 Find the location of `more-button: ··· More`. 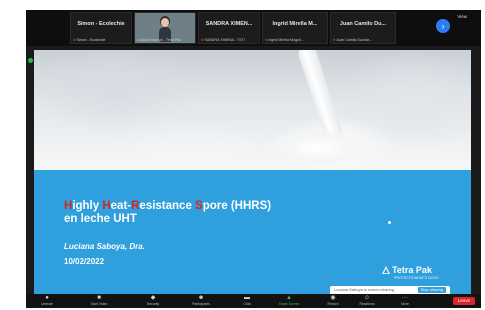

more-button: ··· More is located at coordinates (405, 300).